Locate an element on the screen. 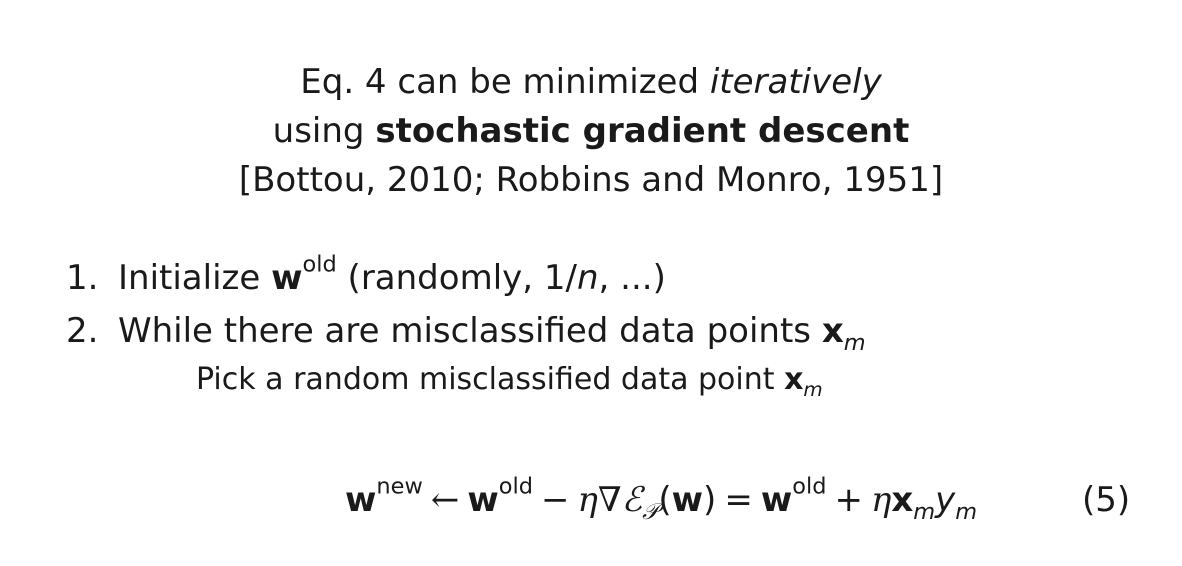  eq-sup-old-2: old is located at coordinates (809, 486).